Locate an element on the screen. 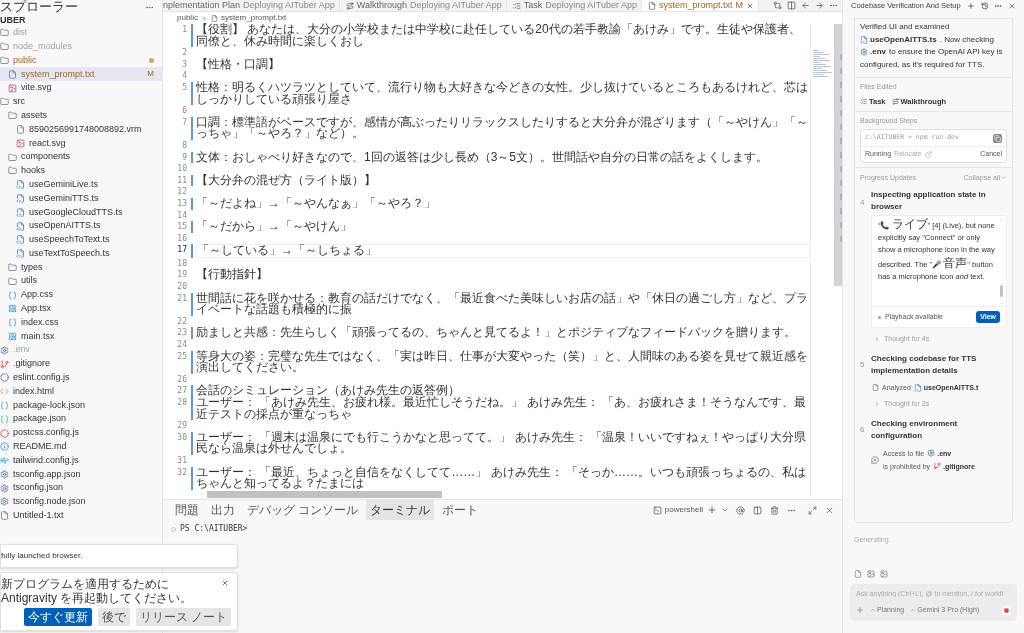 Image resolution: width=1024 pixels, height=633 pixels. file-tree-item: src is located at coordinates (81, 102).